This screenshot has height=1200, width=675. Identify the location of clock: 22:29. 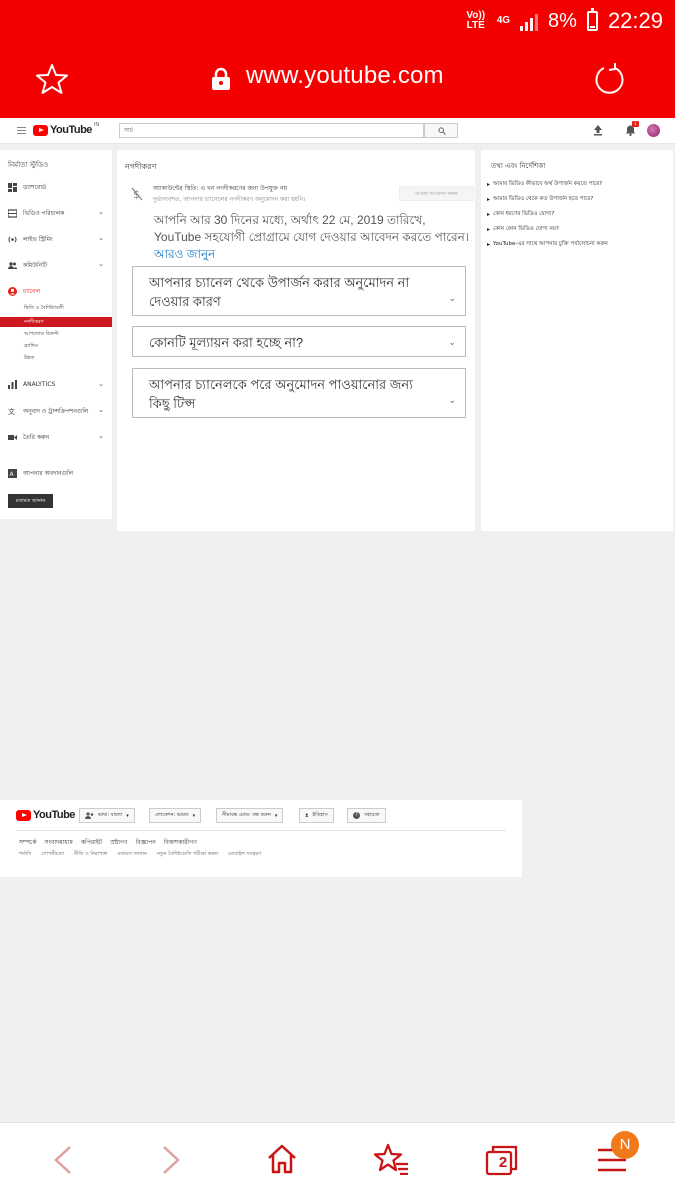
(635, 20).